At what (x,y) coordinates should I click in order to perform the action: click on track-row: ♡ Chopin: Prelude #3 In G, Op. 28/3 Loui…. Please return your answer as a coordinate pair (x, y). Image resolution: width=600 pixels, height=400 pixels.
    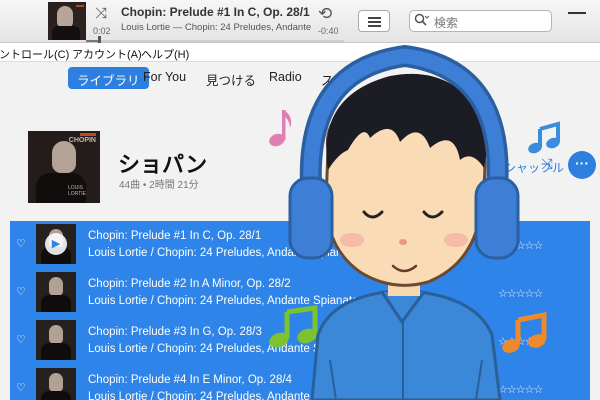
    Looking at the image, I should click on (300, 340).